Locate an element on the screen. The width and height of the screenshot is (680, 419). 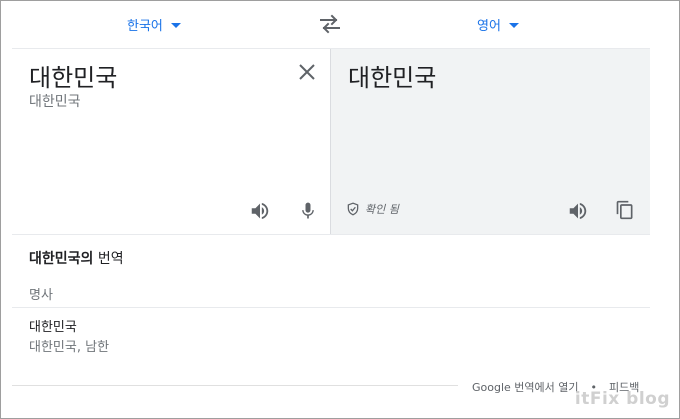
copy-translation-button is located at coordinates (625, 210).